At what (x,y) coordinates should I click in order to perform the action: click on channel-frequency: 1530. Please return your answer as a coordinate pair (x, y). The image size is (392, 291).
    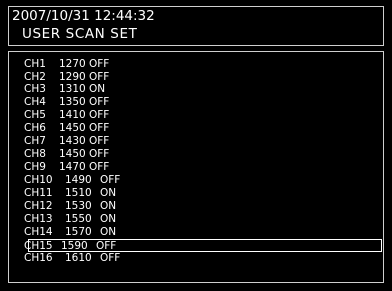
    Looking at the image, I should click on (78, 206).